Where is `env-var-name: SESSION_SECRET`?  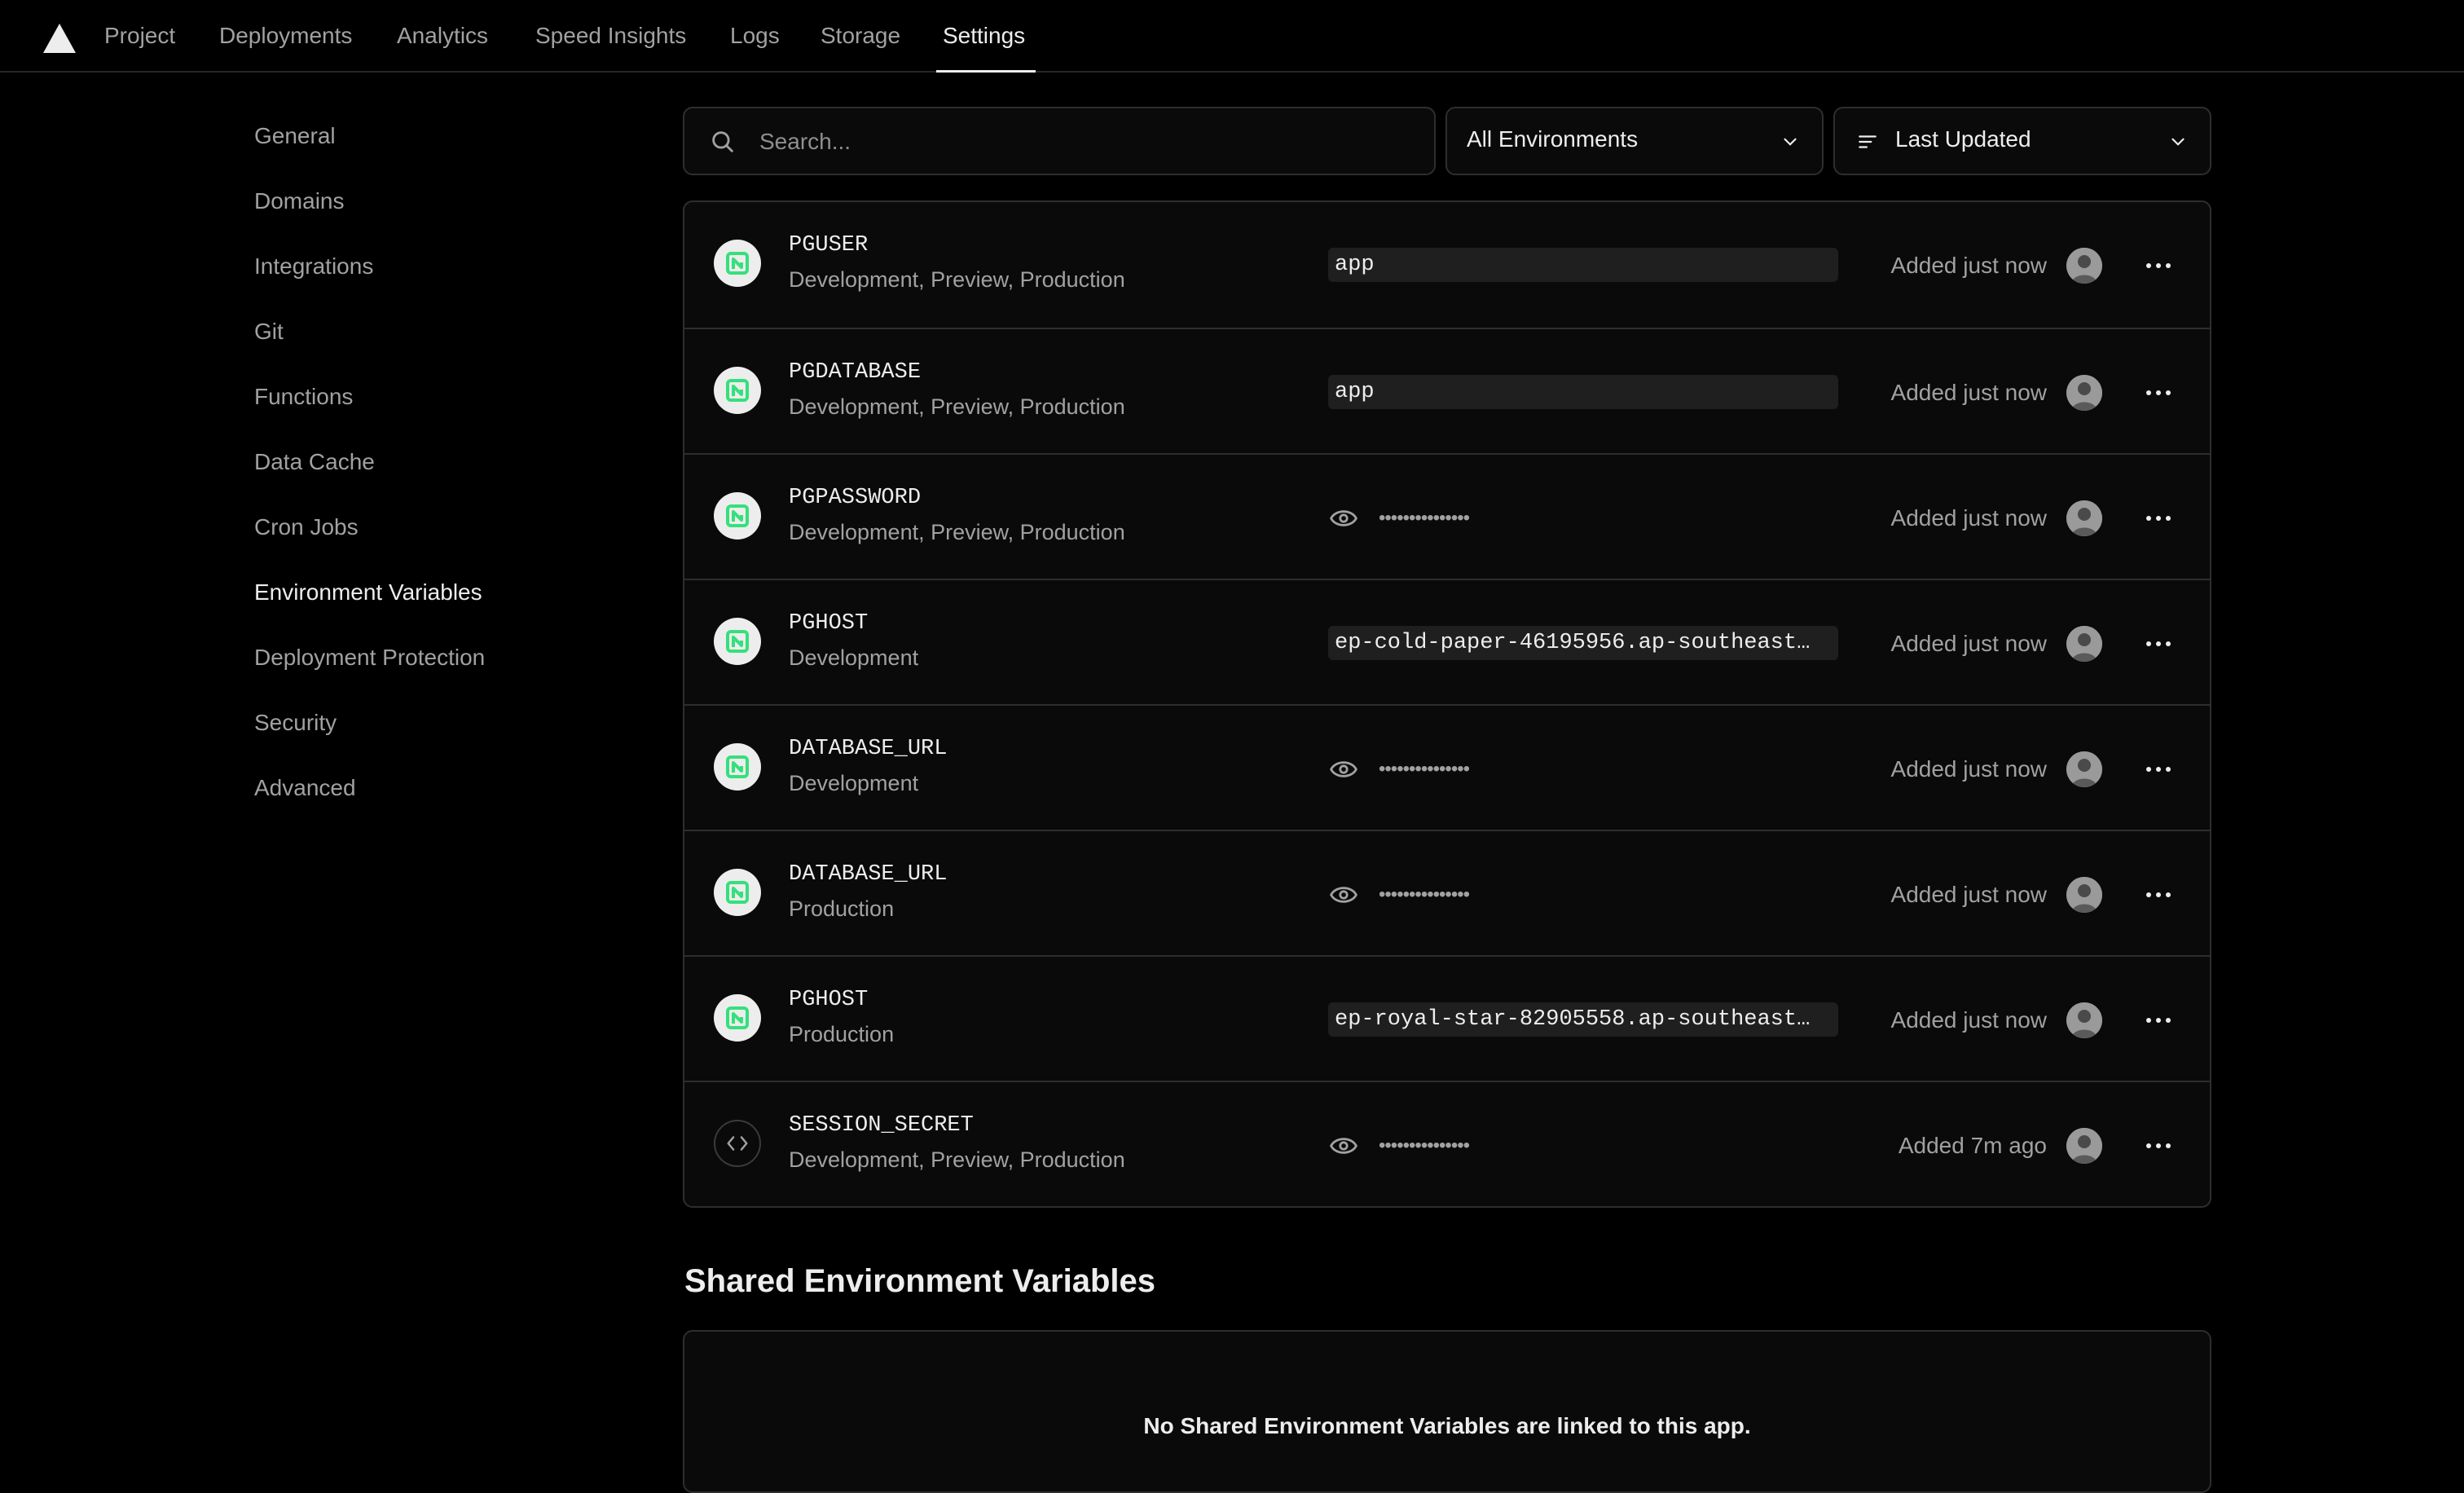 env-var-name: SESSION_SECRET is located at coordinates (881, 1125).